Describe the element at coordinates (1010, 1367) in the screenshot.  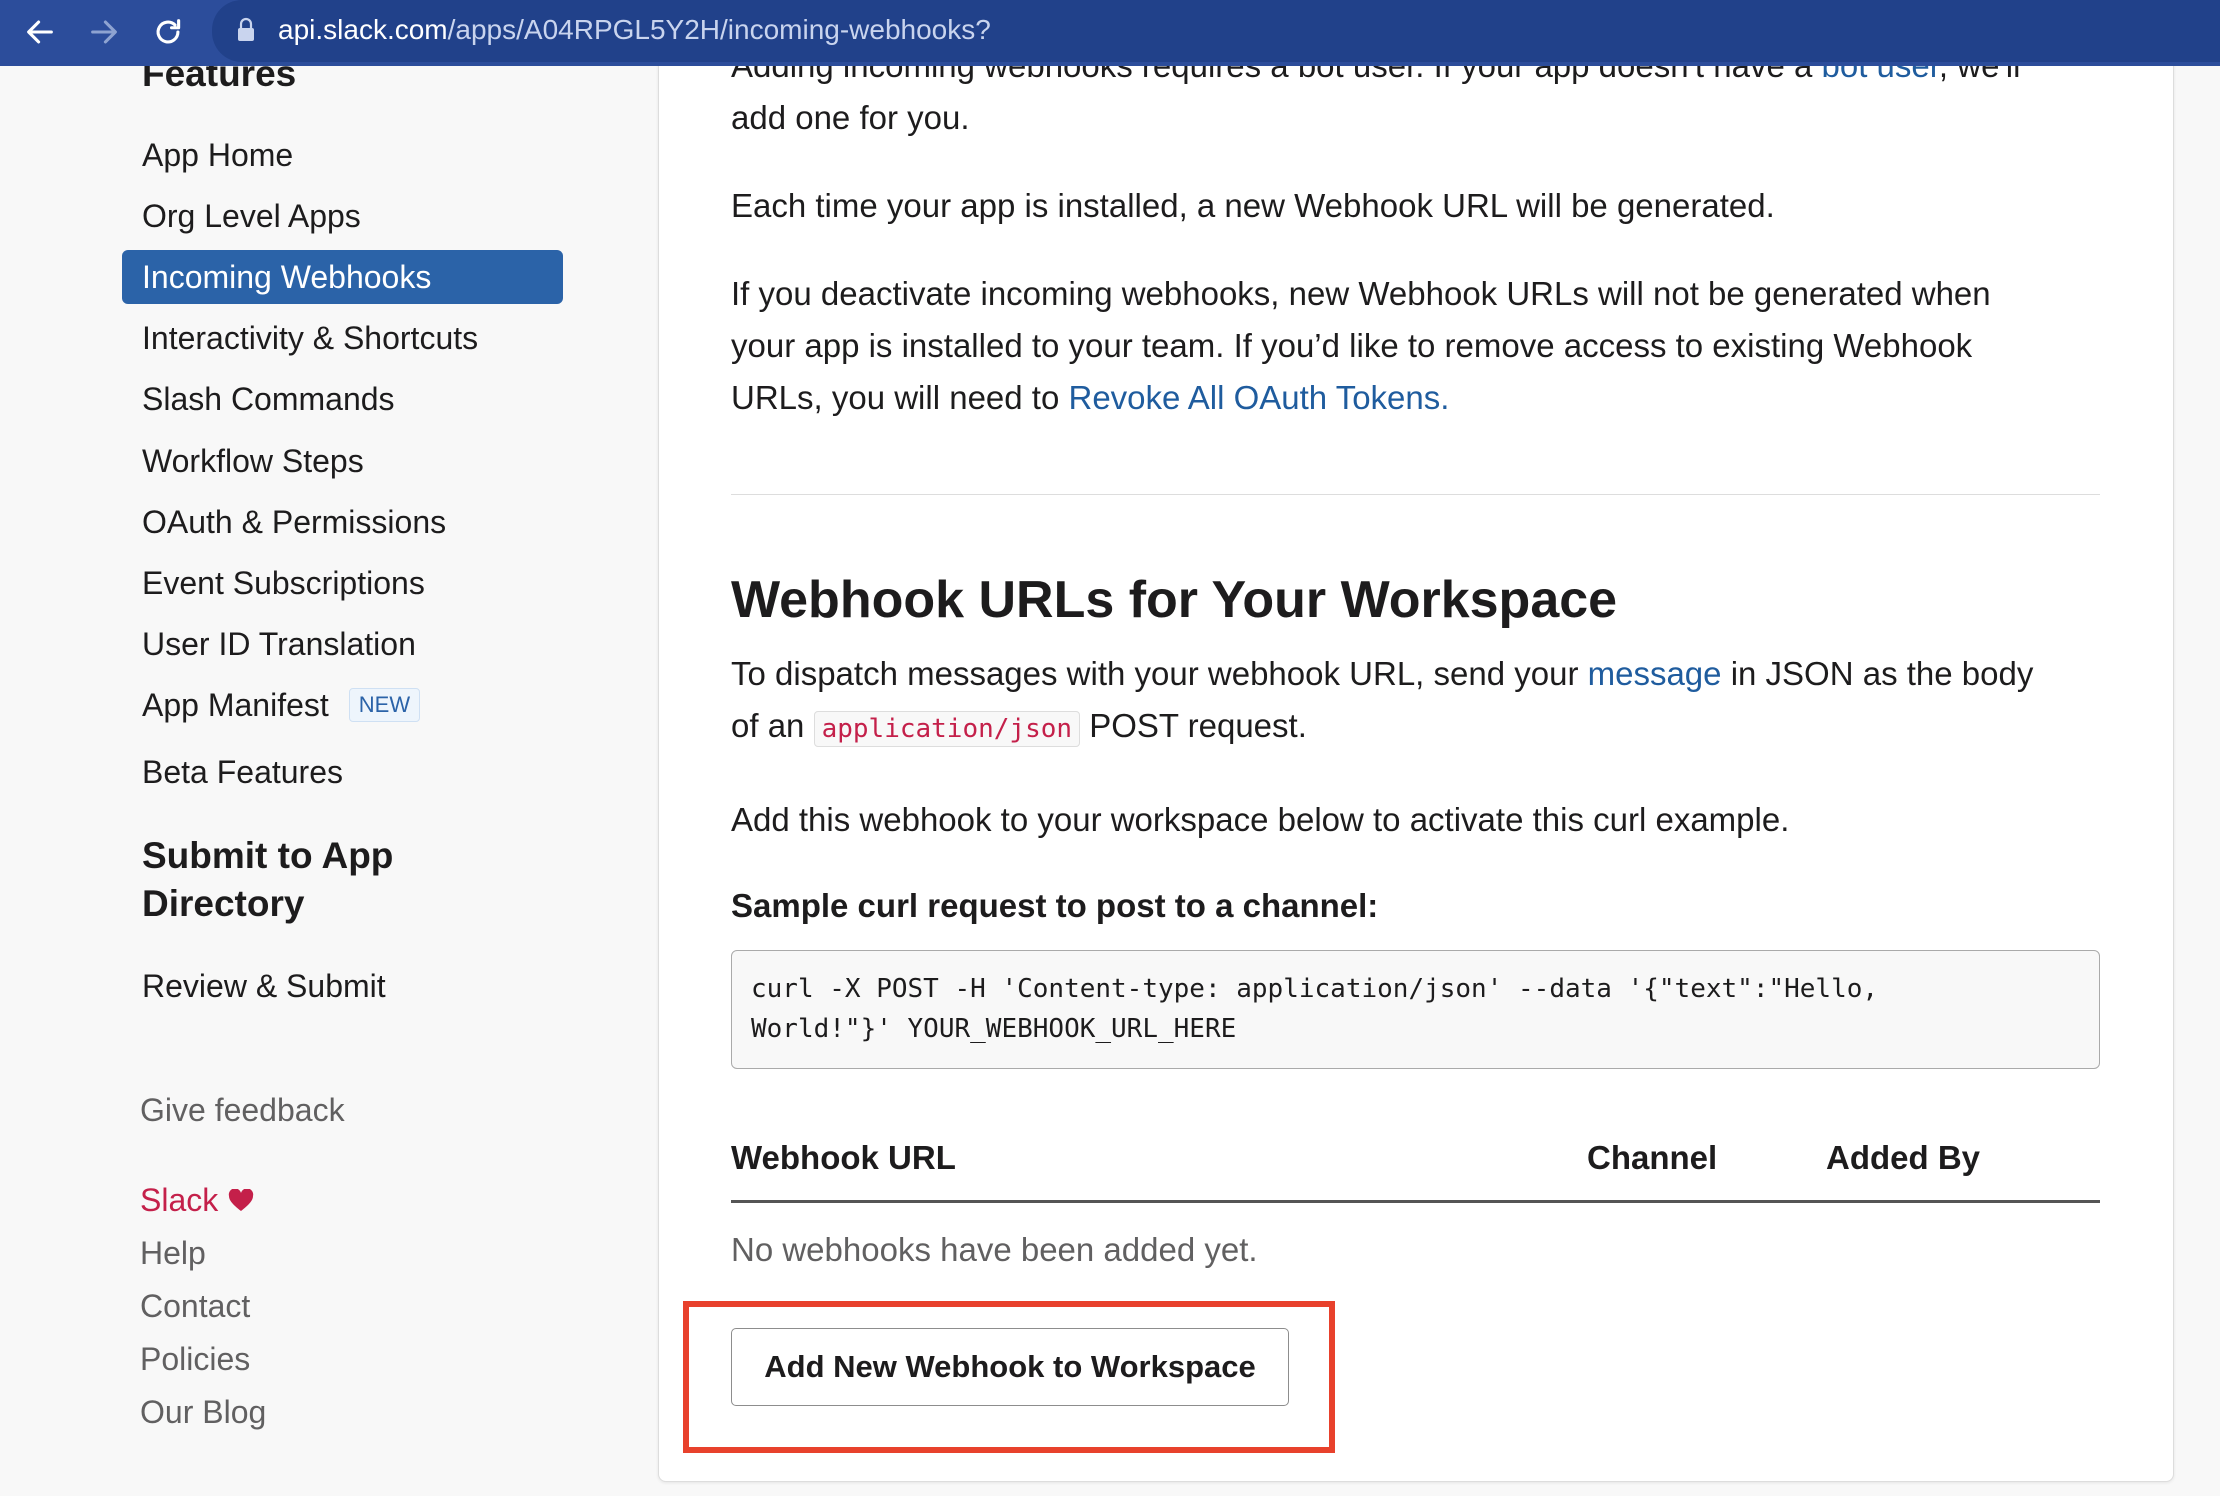
I see `add-webhook-button: Add New Webhook to Workspace` at that location.